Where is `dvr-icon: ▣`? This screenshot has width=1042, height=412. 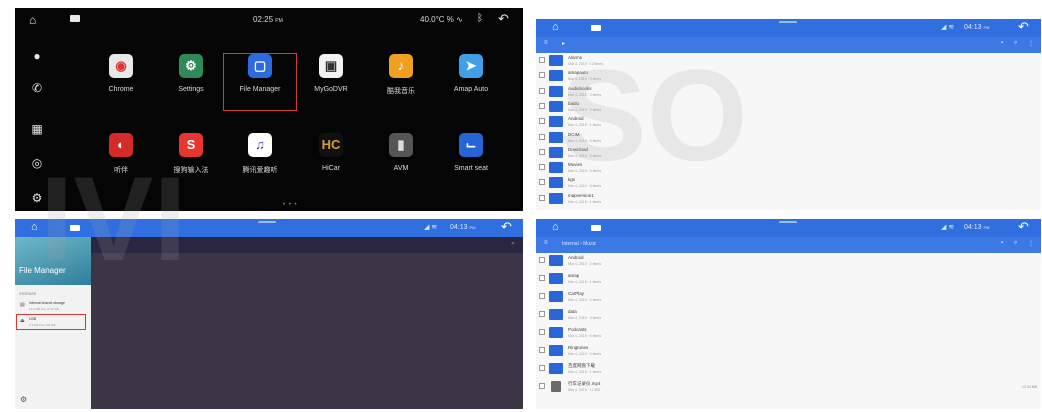
dvr-icon: ▣ is located at coordinates (331, 66).